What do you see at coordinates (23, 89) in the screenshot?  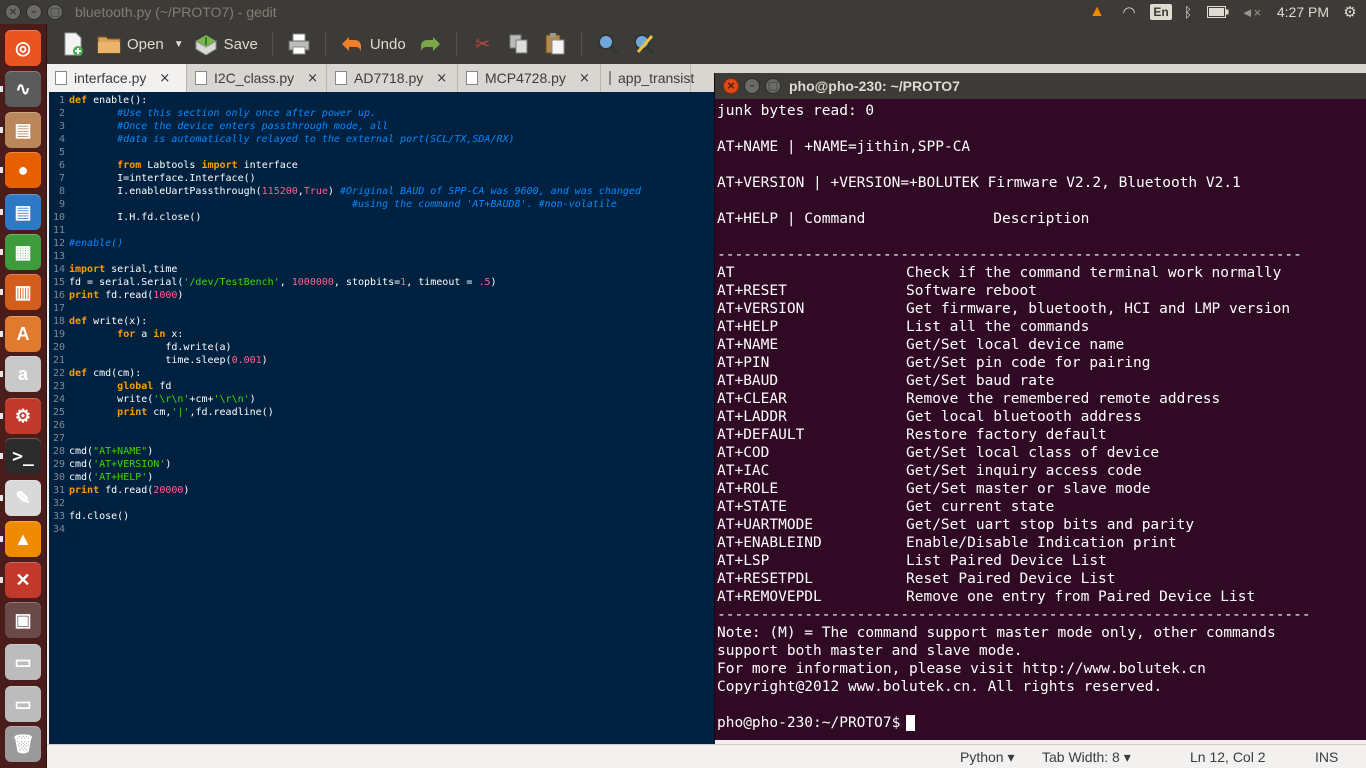 I see `system-monitor-icon: ∿` at bounding box center [23, 89].